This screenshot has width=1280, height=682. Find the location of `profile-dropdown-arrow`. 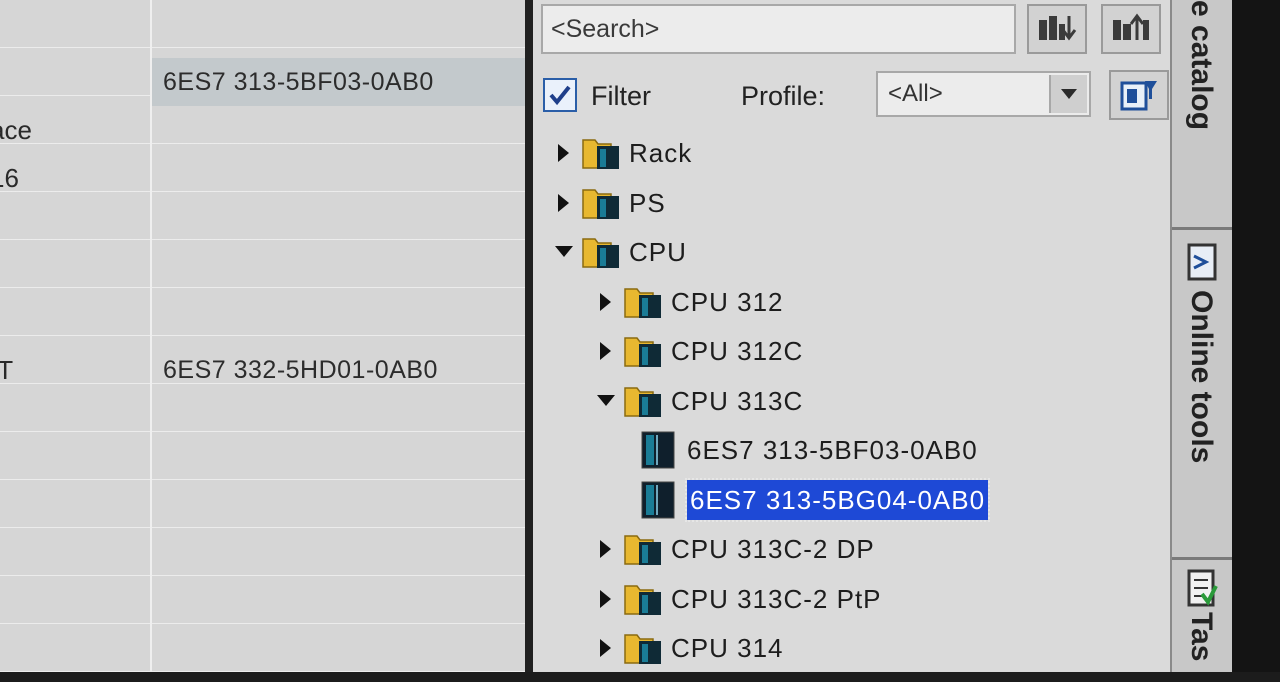

profile-dropdown-arrow is located at coordinates (1068, 94).